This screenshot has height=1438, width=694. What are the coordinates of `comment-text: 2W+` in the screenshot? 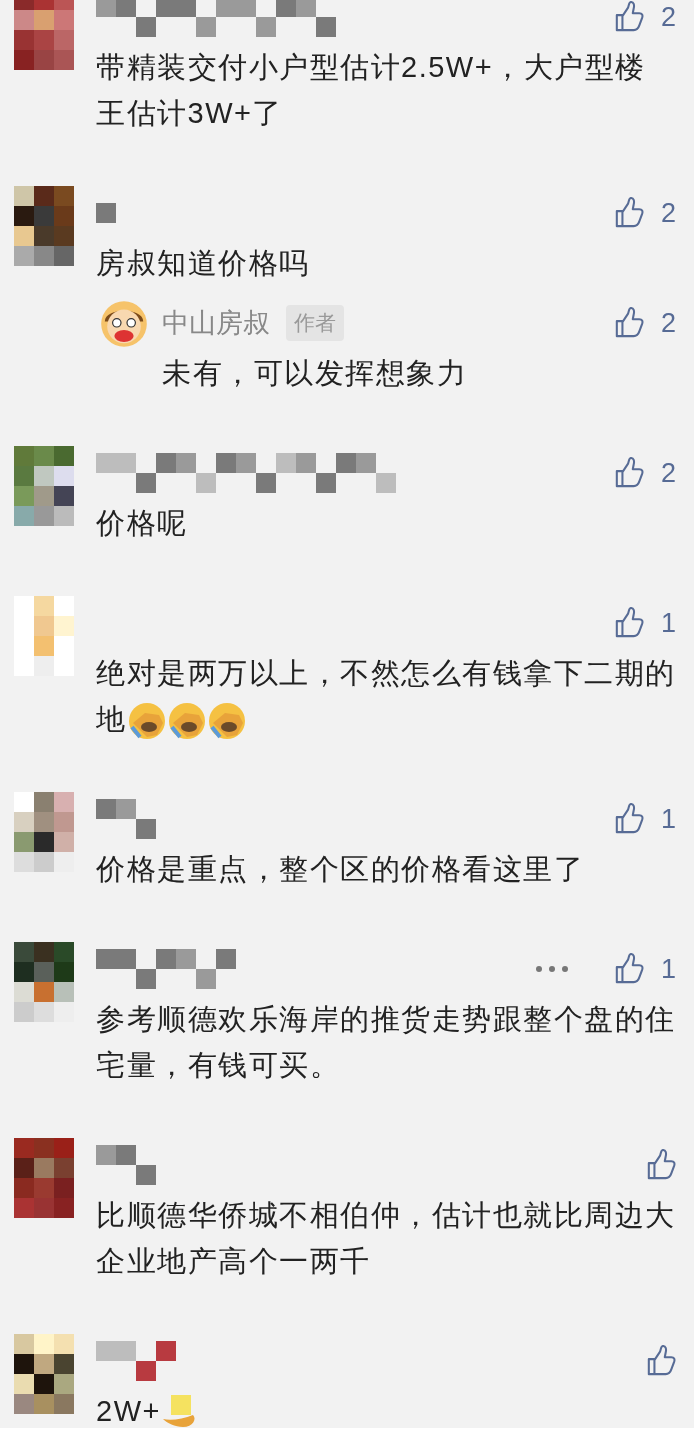 It's located at (386, 1408).